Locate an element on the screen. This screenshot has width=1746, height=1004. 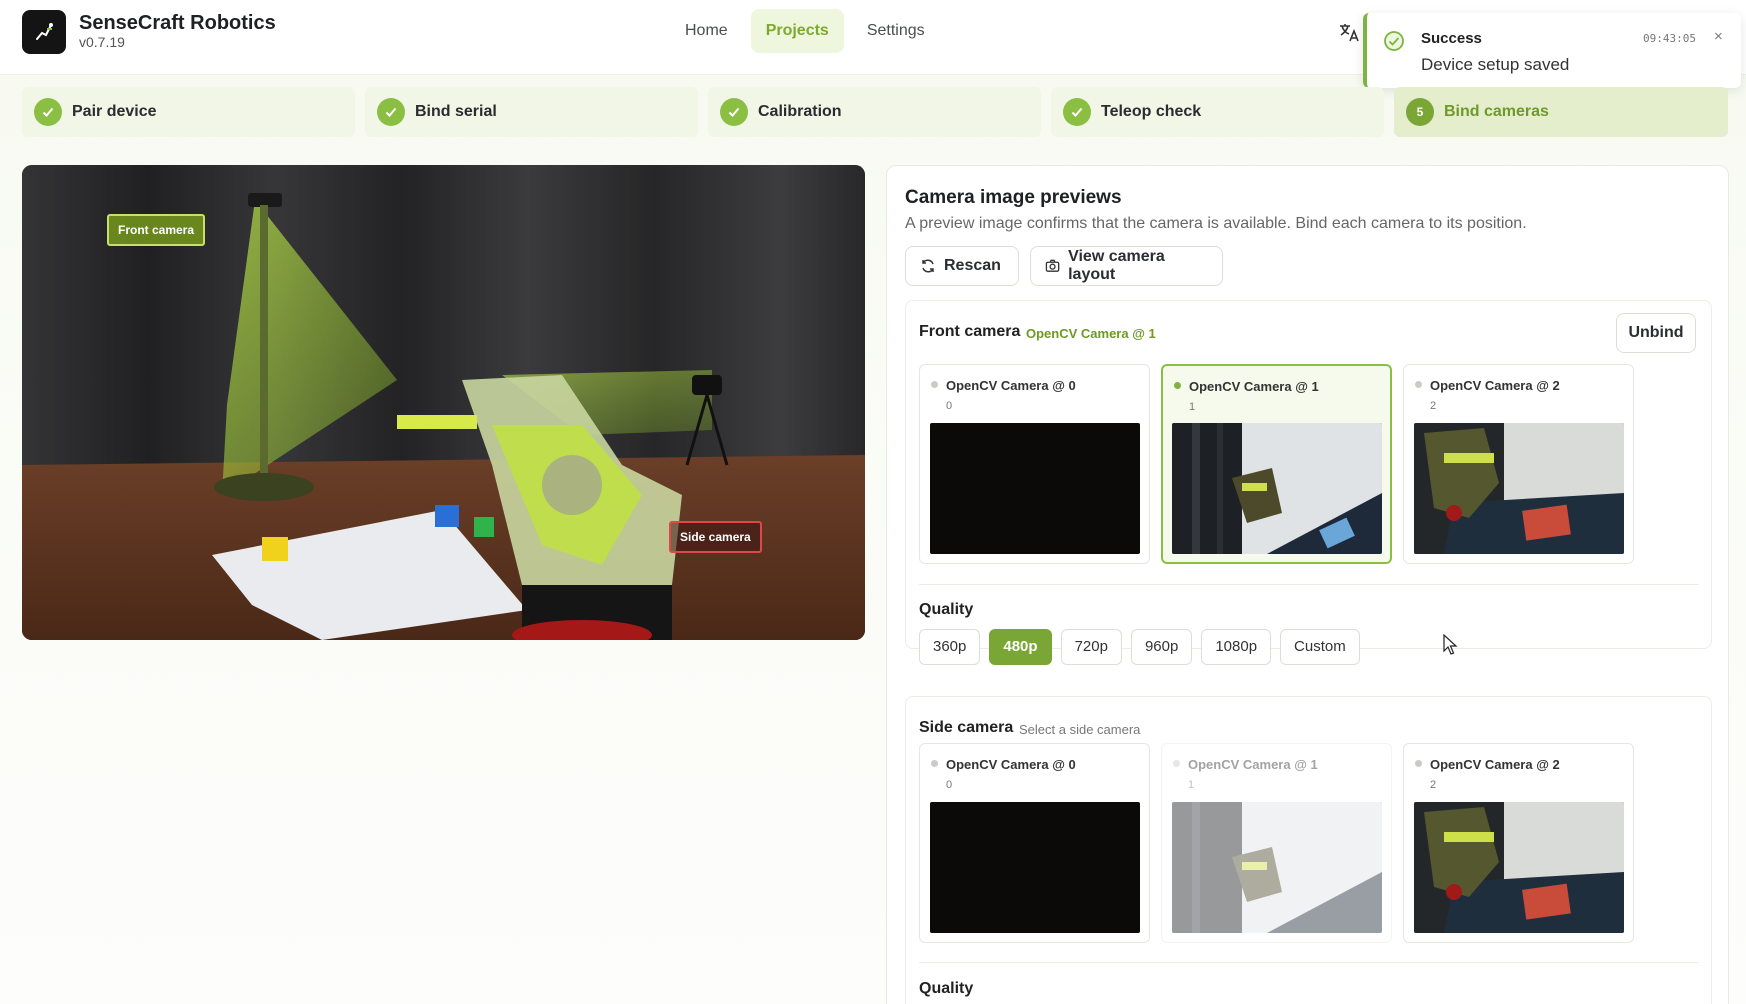
success-toast: Success 09:43:05 × Device setup saved is located at coordinates (1552, 50).